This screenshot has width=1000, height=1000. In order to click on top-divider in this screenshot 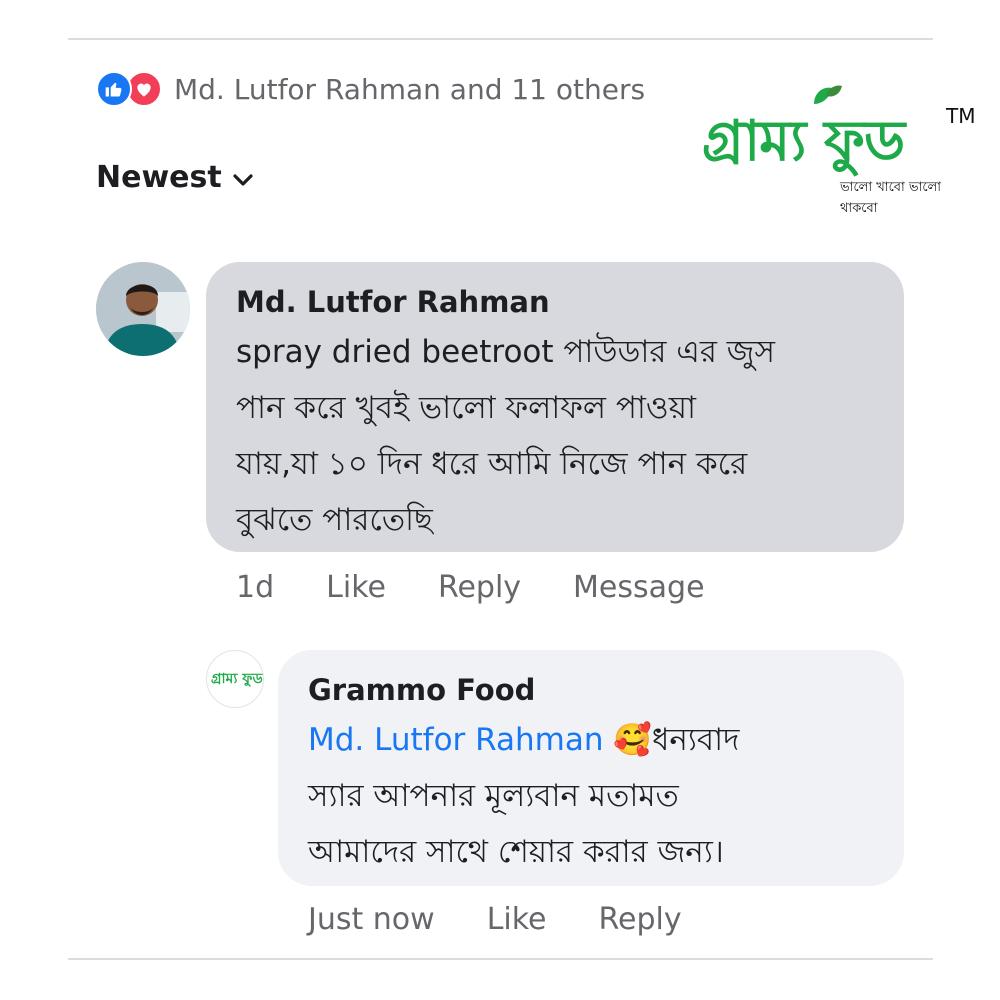, I will do `click(500, 39)`.